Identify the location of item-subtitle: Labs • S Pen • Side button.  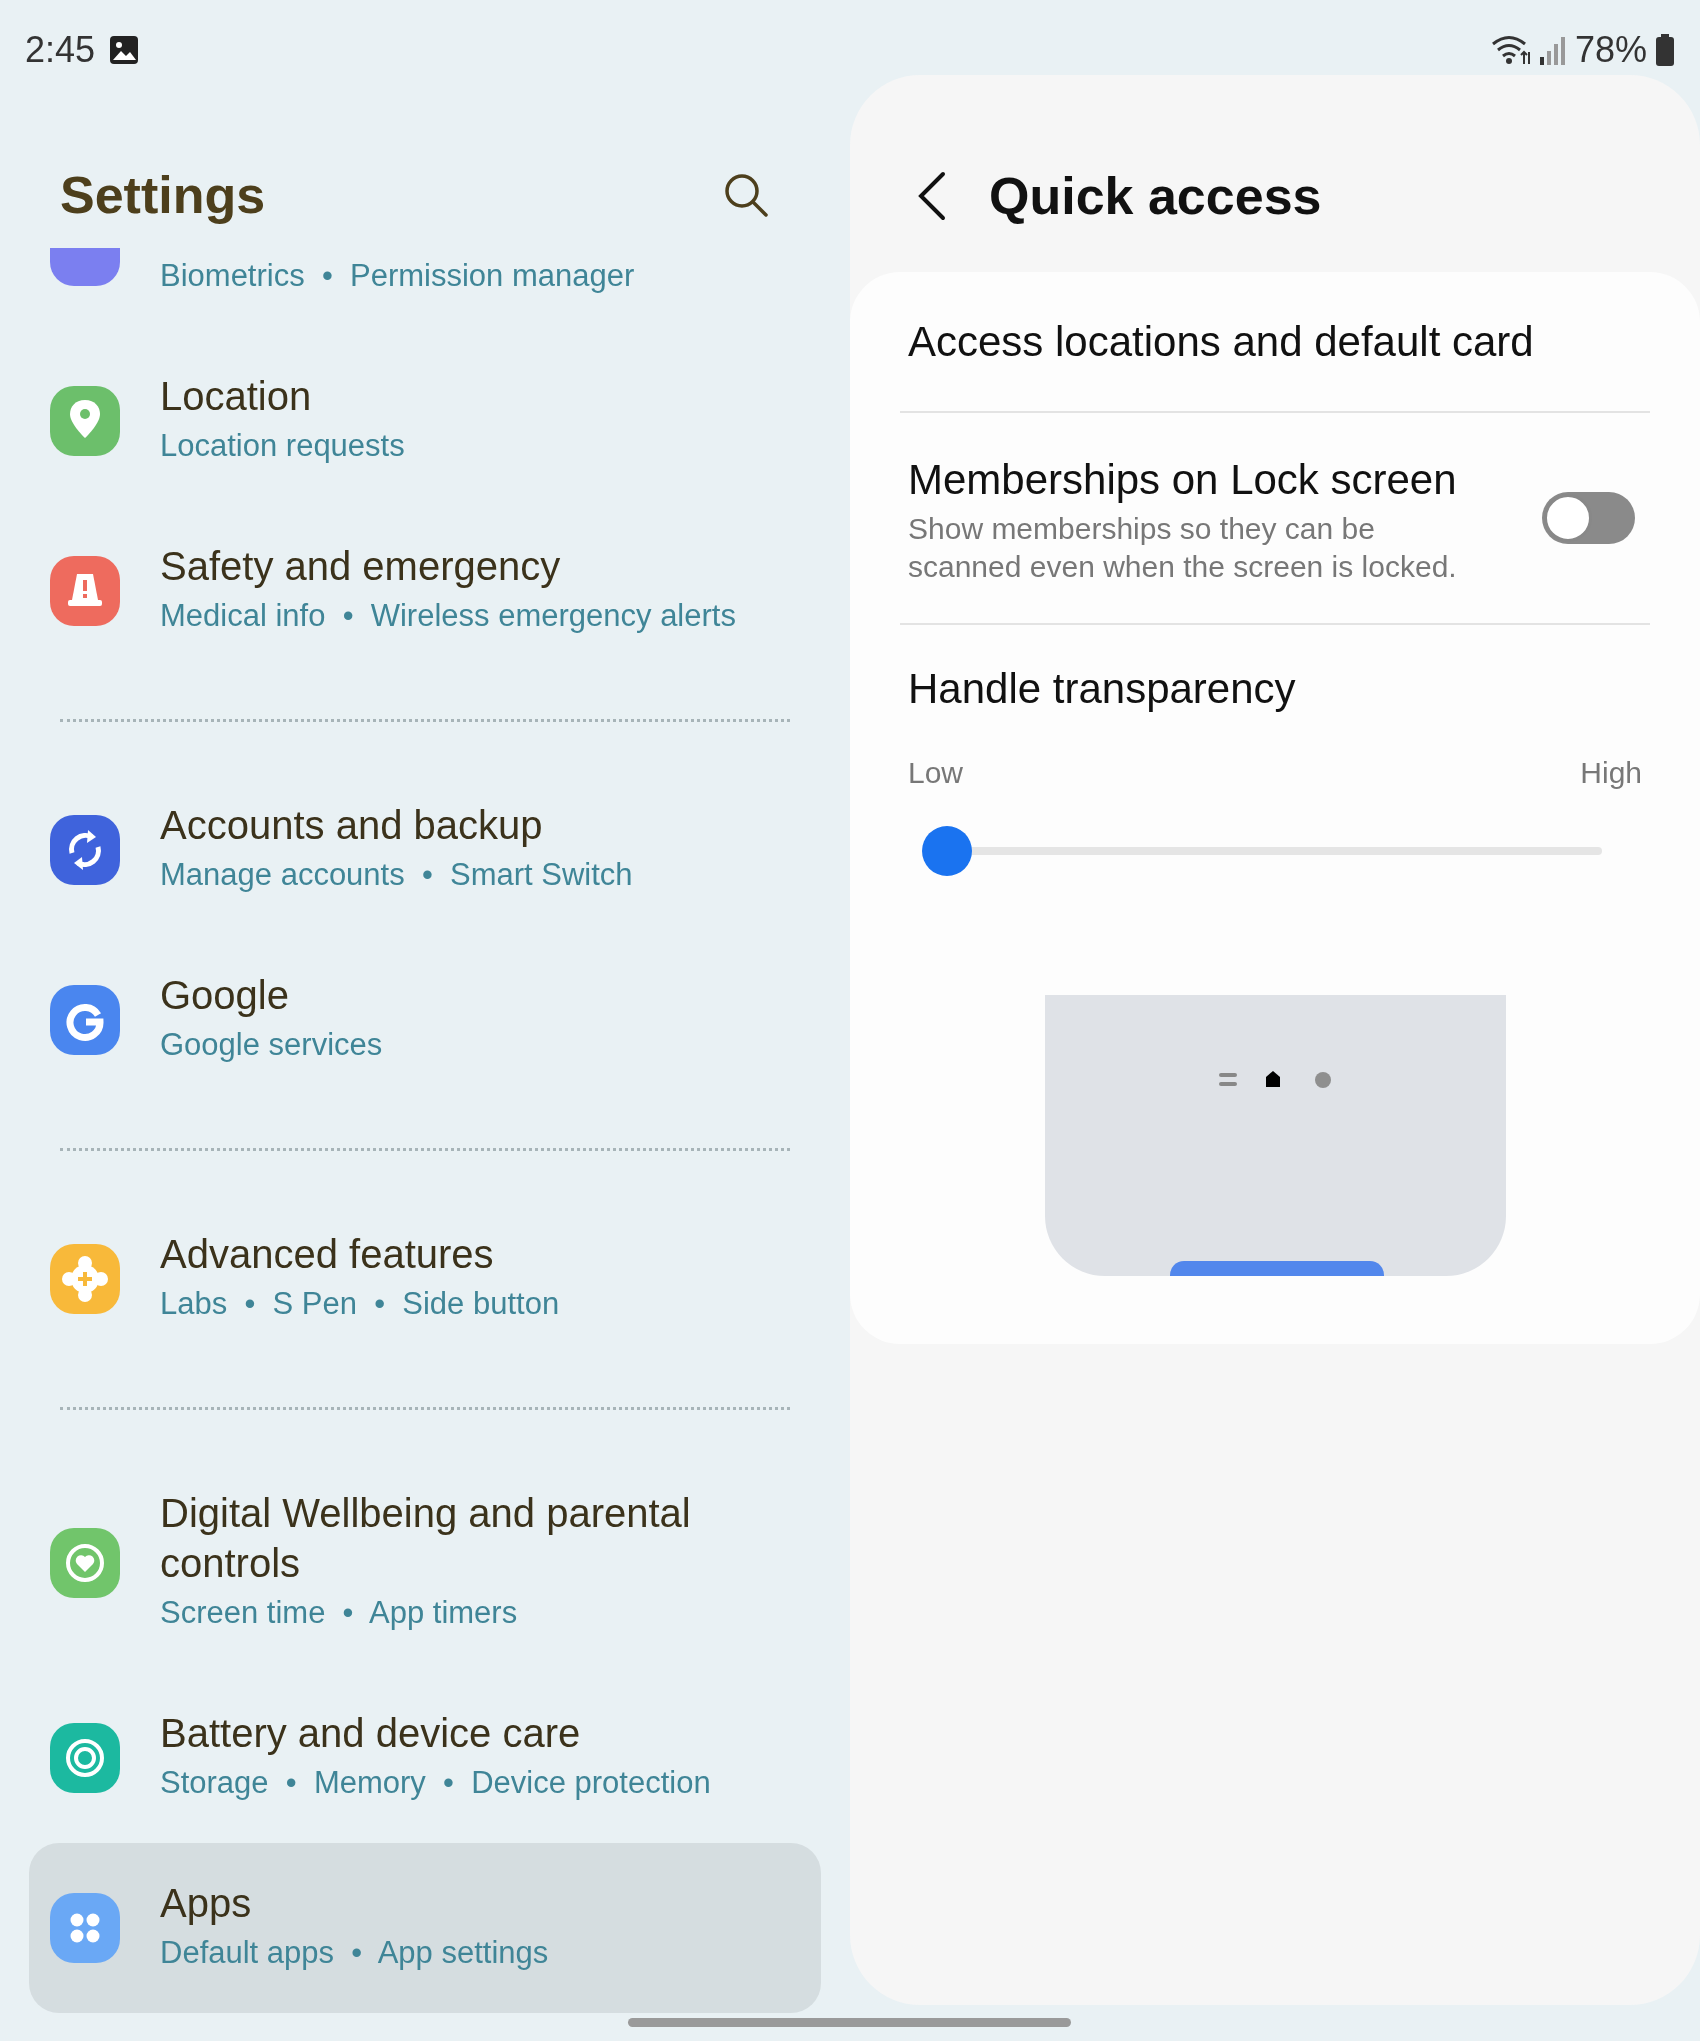
(360, 1304).